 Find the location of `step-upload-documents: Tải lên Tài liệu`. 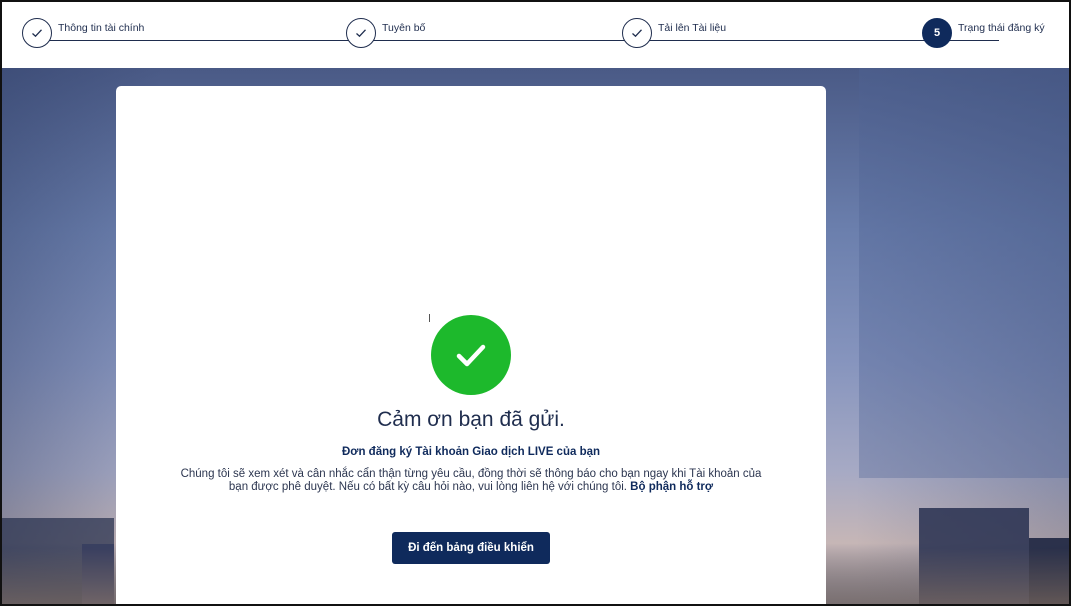

step-upload-documents: Tải lên Tài liệu is located at coordinates (674, 33).